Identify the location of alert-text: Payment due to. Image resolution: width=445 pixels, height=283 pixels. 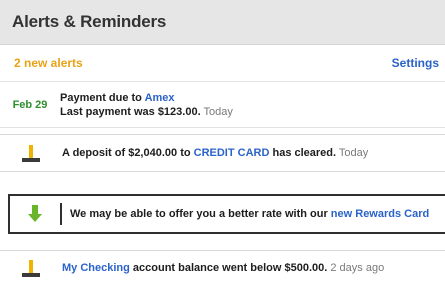
(102, 98).